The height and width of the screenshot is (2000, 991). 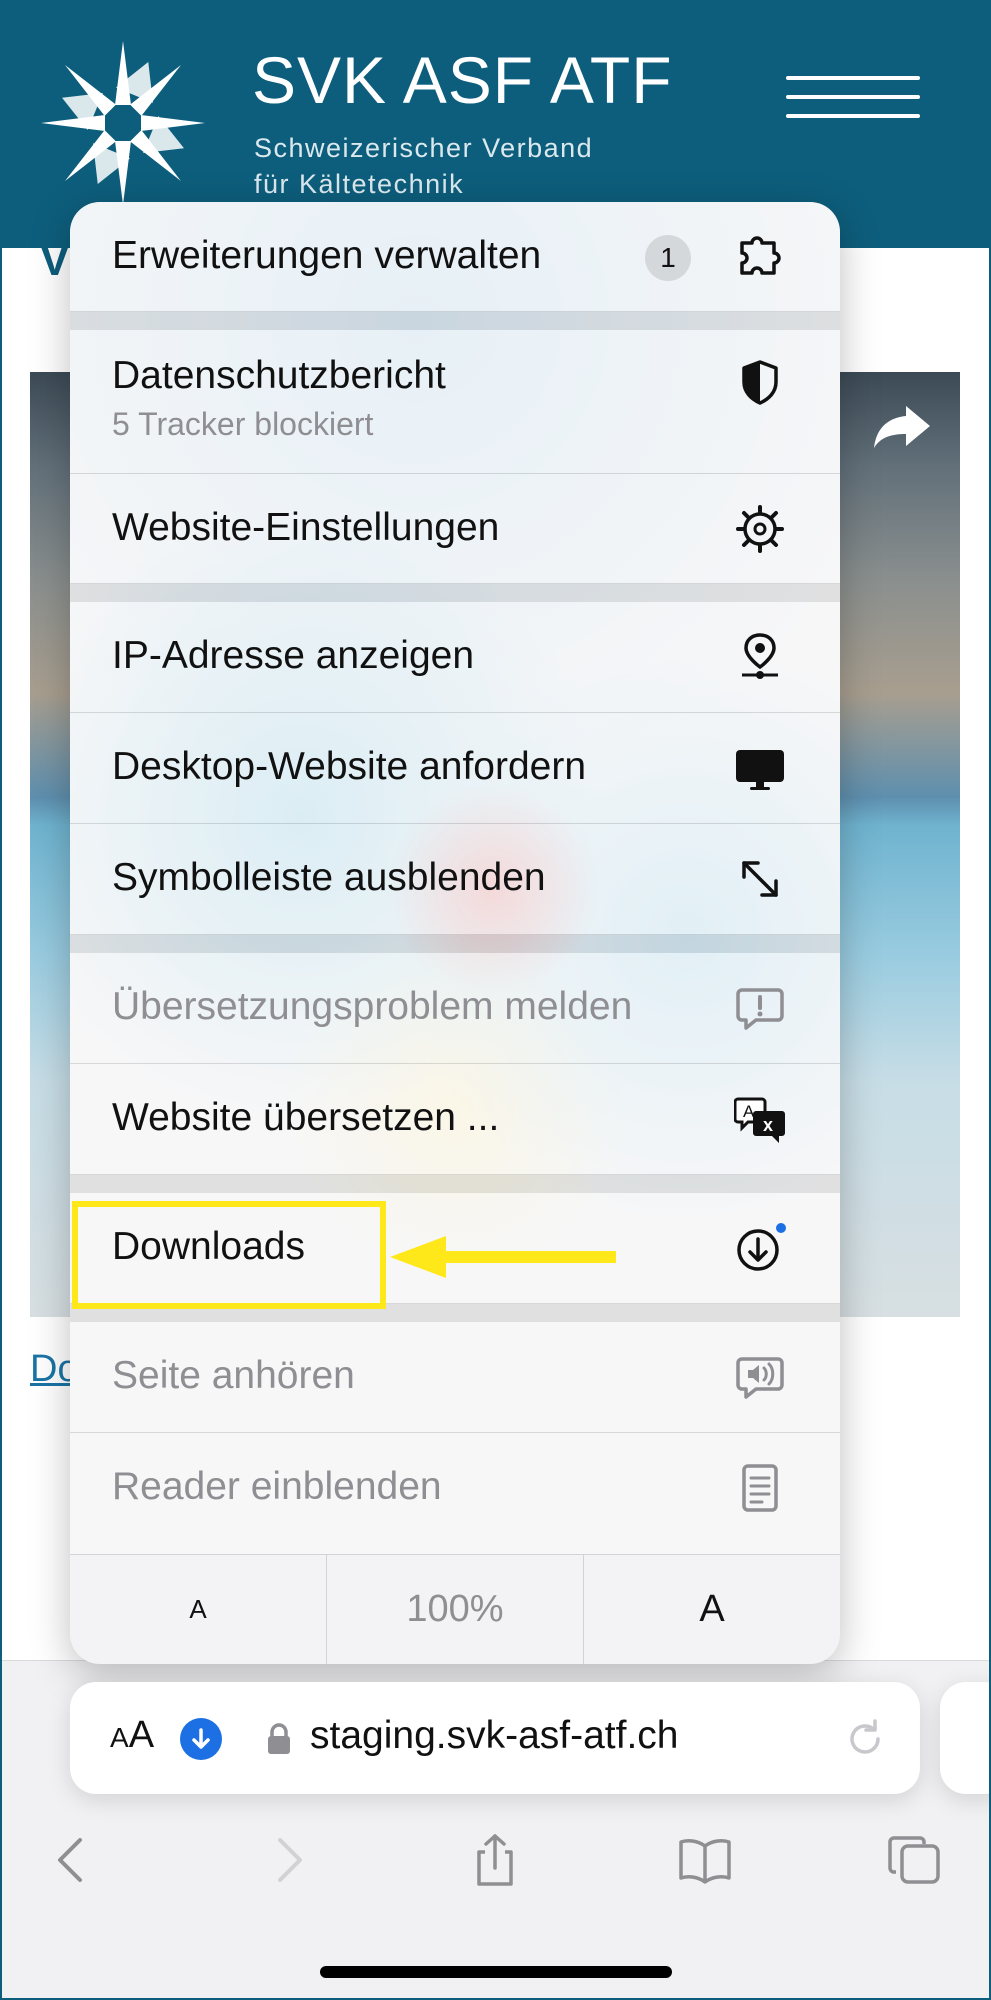 What do you see at coordinates (243, 424) in the screenshot?
I see `menu-item-sublabel: 5 Tracker blockiert` at bounding box center [243, 424].